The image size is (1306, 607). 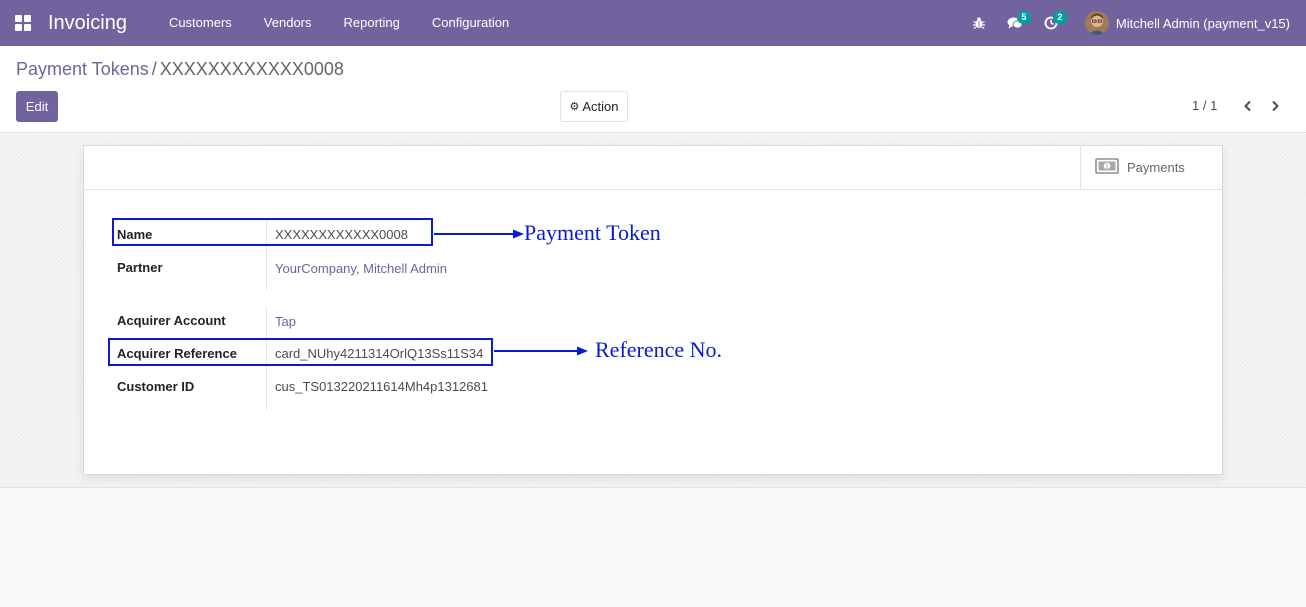 I want to click on money-icon: 1, so click(x=1107, y=167).